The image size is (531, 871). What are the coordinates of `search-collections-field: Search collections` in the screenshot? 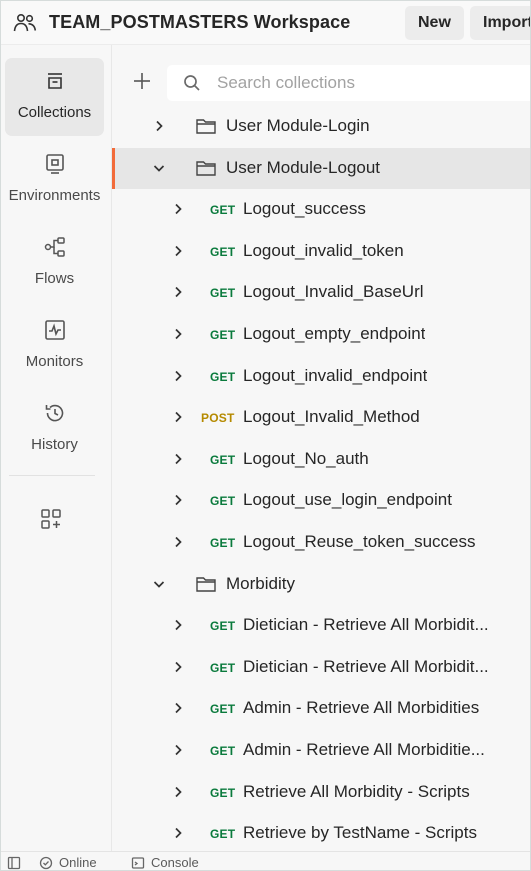 It's located at (348, 83).